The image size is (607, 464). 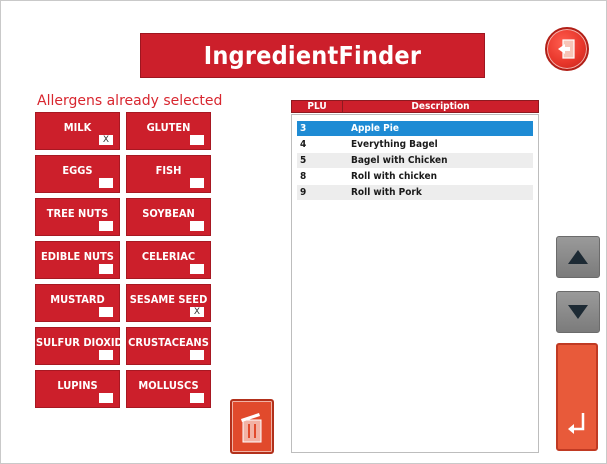 I want to click on row-description: Everything Bagel, so click(x=394, y=144).